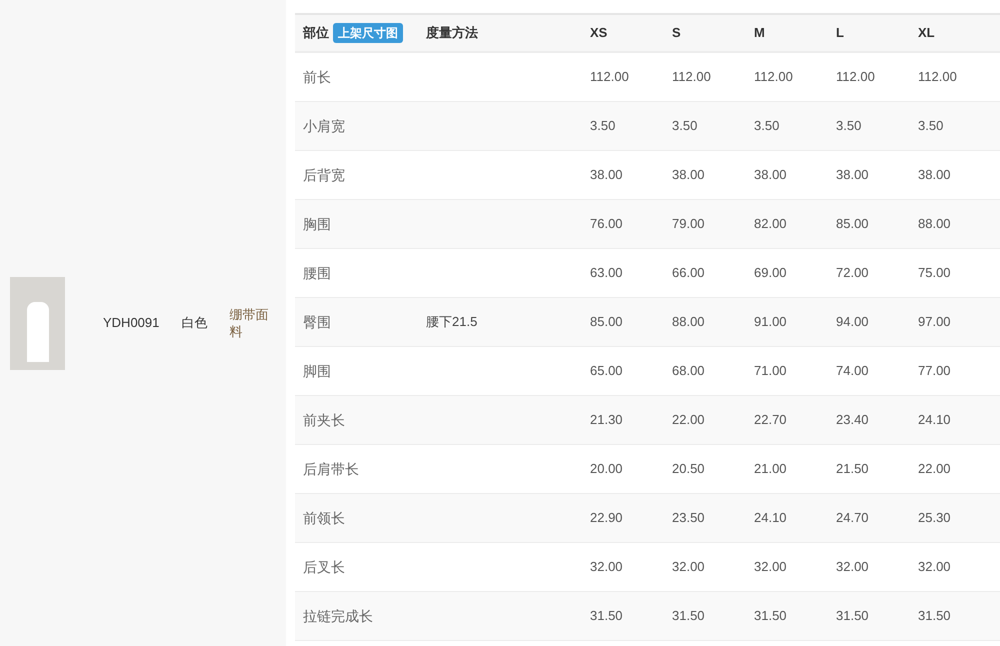  I want to click on table-cell-text: 68.00, so click(689, 371).